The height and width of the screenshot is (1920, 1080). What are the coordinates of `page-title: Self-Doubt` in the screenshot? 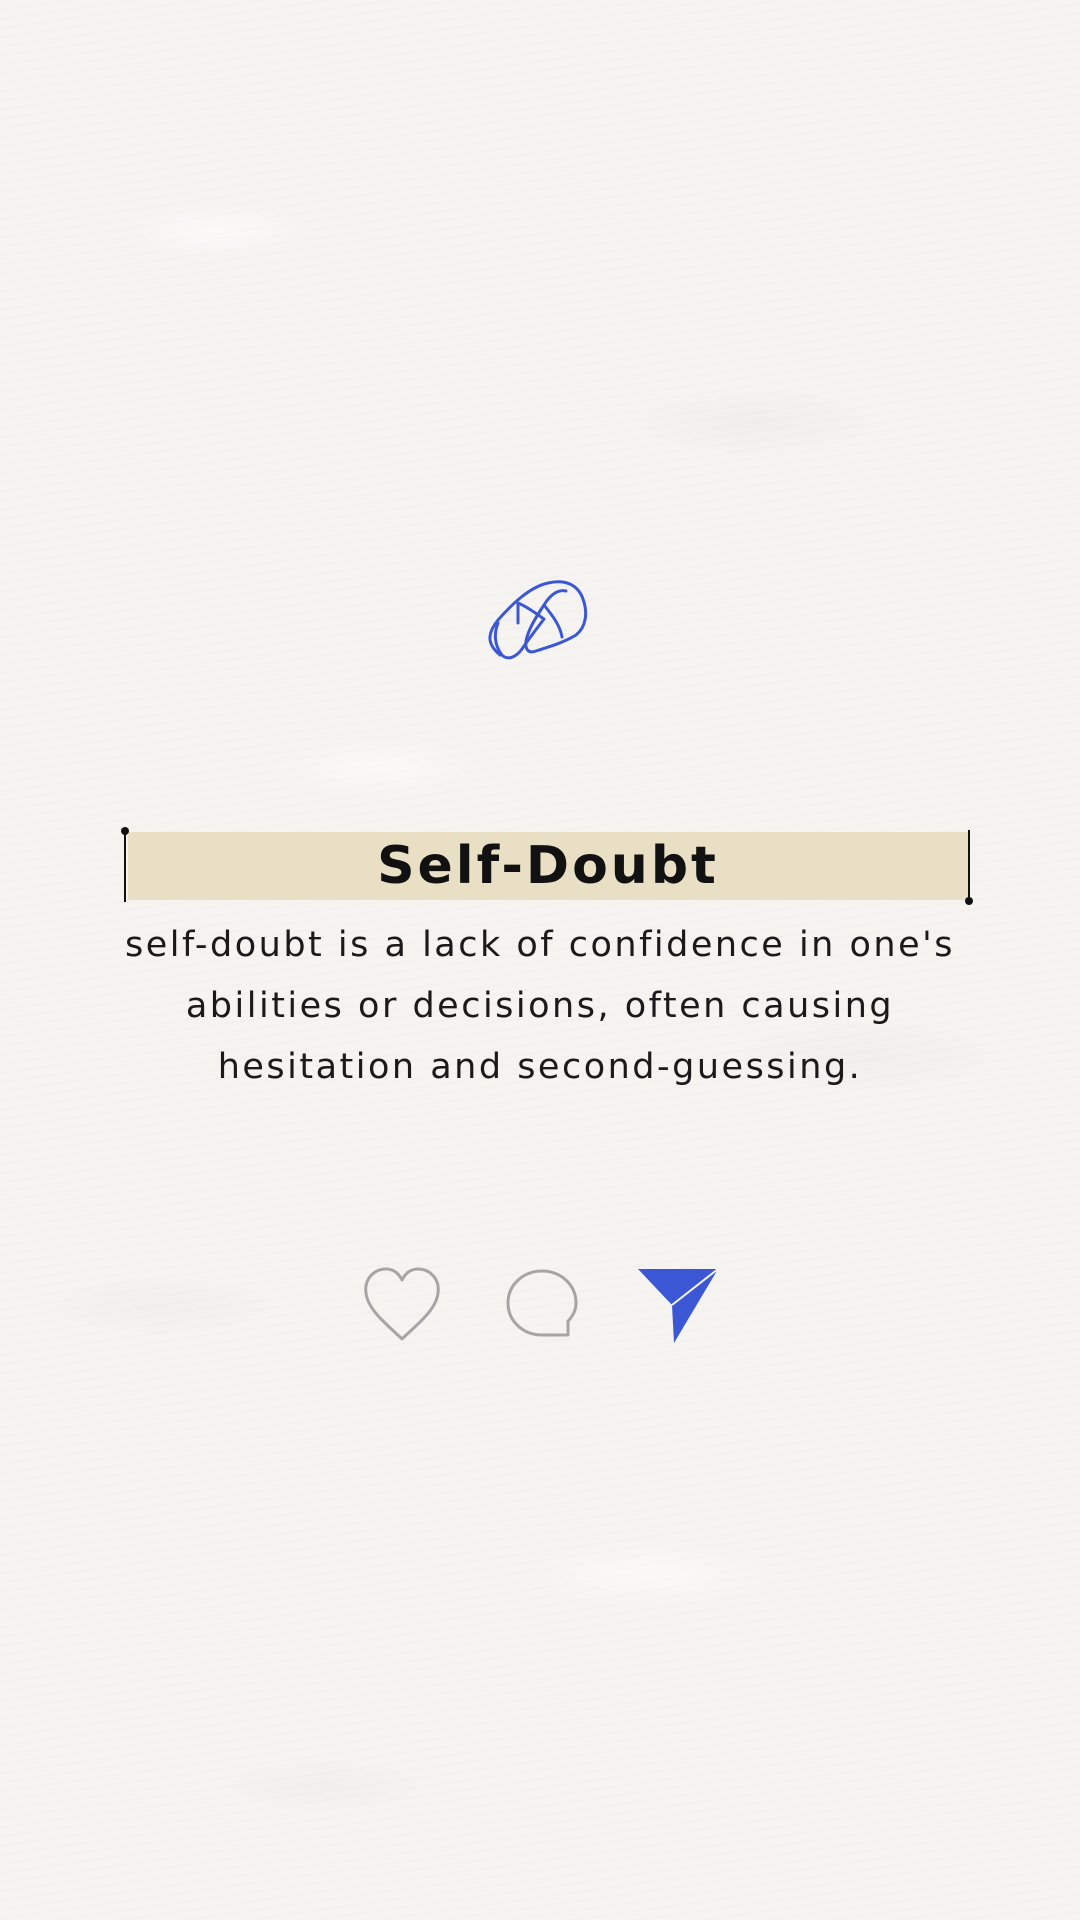 It's located at (548, 866).